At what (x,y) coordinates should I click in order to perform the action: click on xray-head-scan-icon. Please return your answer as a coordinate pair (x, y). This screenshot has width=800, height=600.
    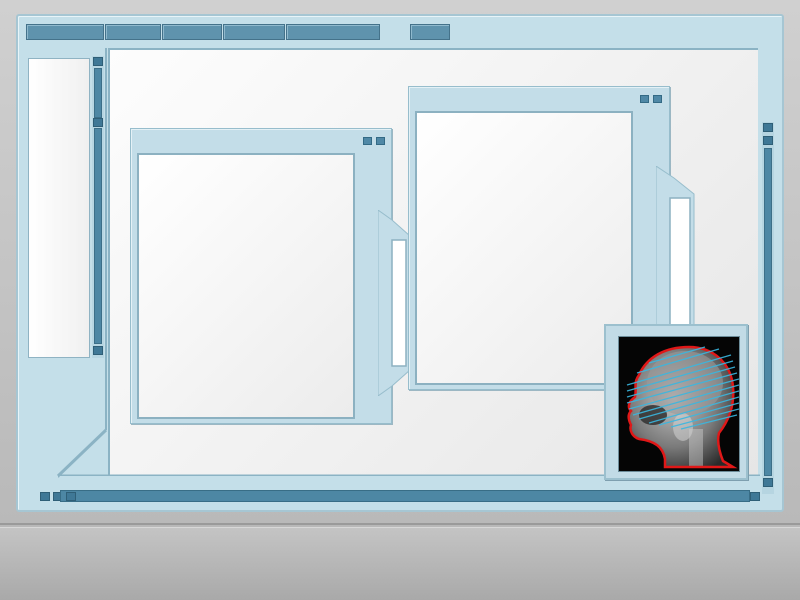
    Looking at the image, I should click on (679, 404).